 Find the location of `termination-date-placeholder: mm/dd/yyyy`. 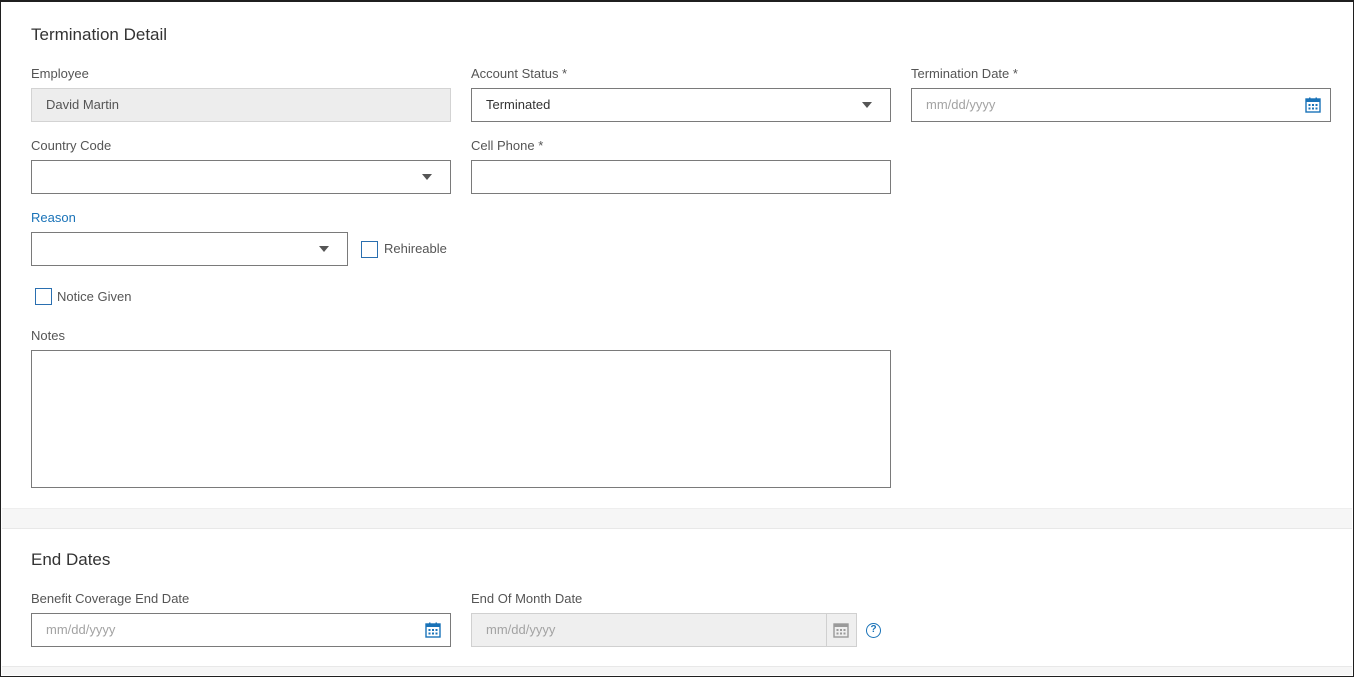

termination-date-placeholder: mm/dd/yyyy is located at coordinates (961, 104).